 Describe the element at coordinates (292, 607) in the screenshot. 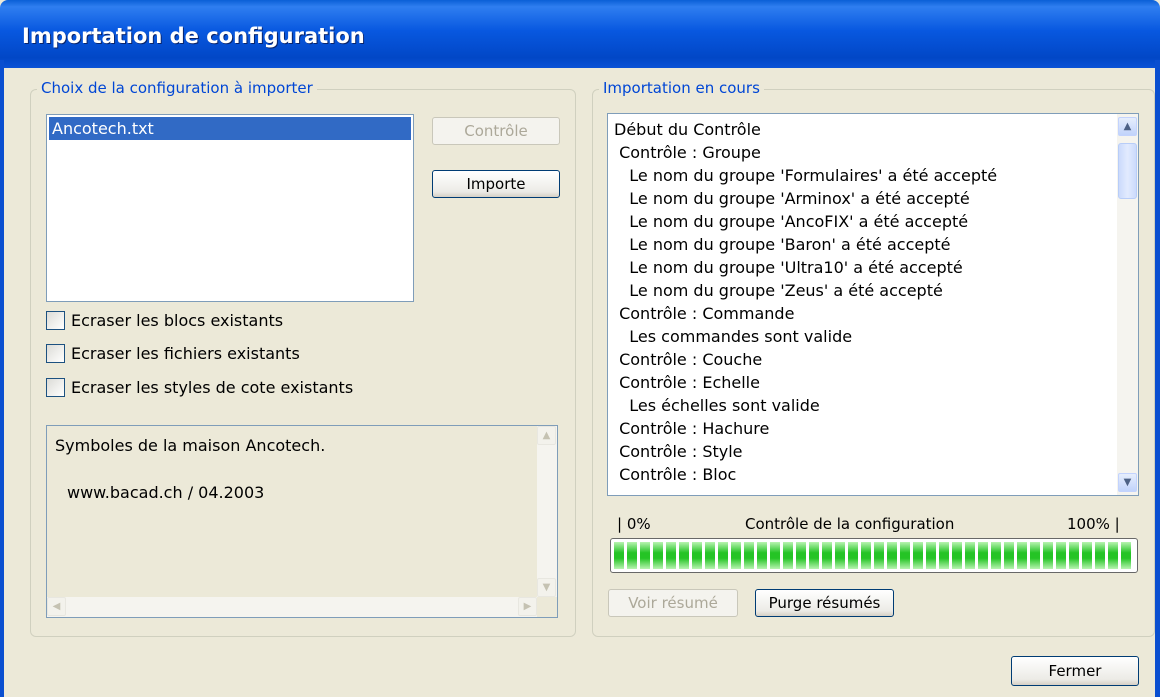

I see `description-horizontal-scrollbar: ◀ ▶` at that location.